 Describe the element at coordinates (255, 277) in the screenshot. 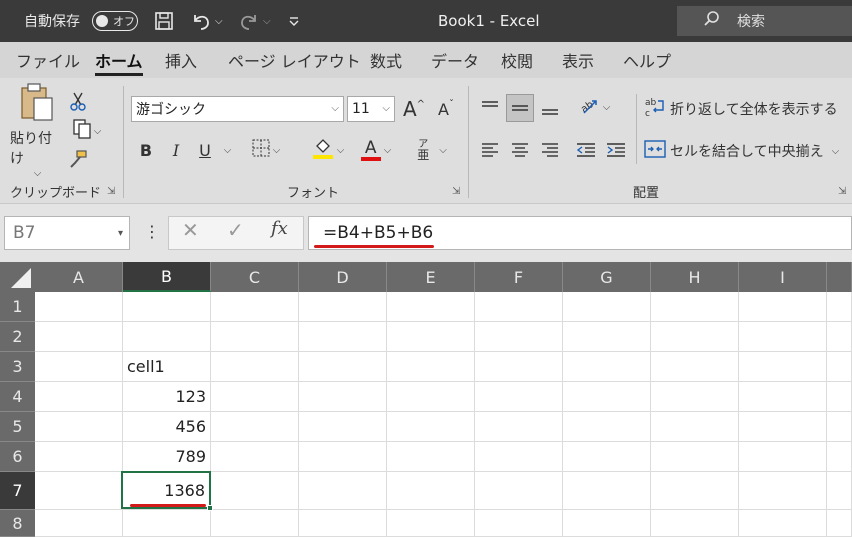

I see `column-header-c: C` at that location.